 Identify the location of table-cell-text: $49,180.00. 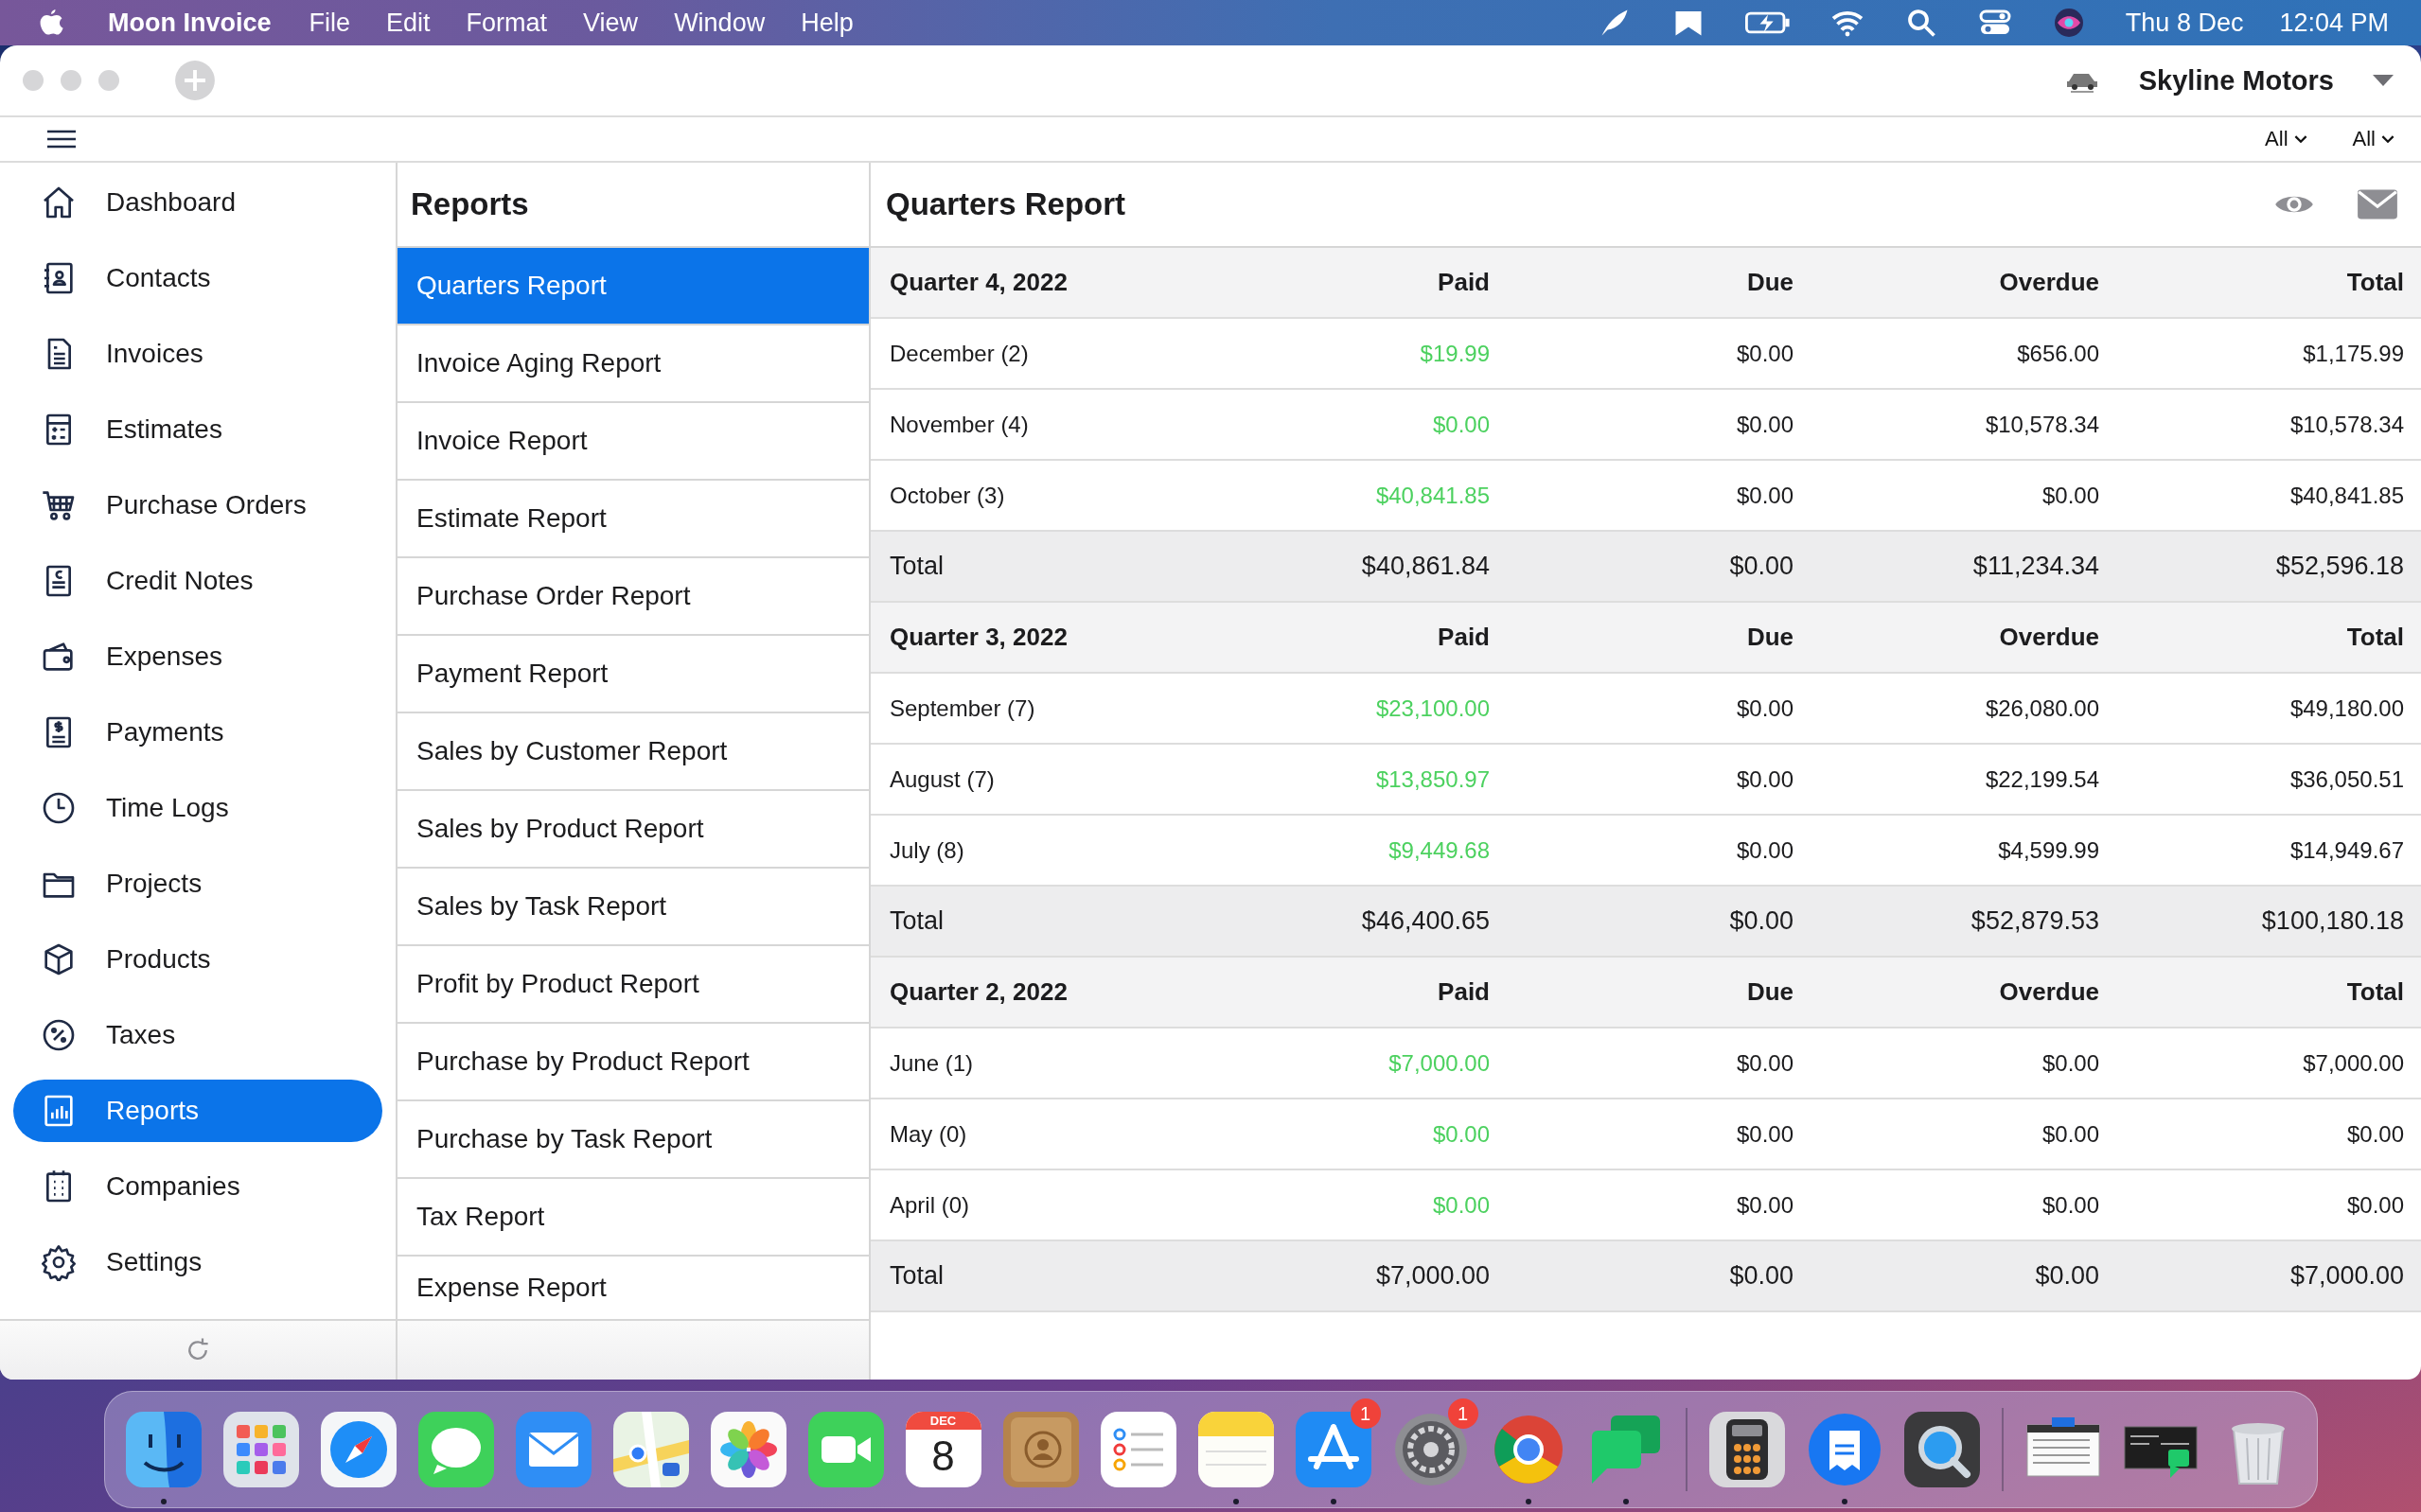
(2346, 708).